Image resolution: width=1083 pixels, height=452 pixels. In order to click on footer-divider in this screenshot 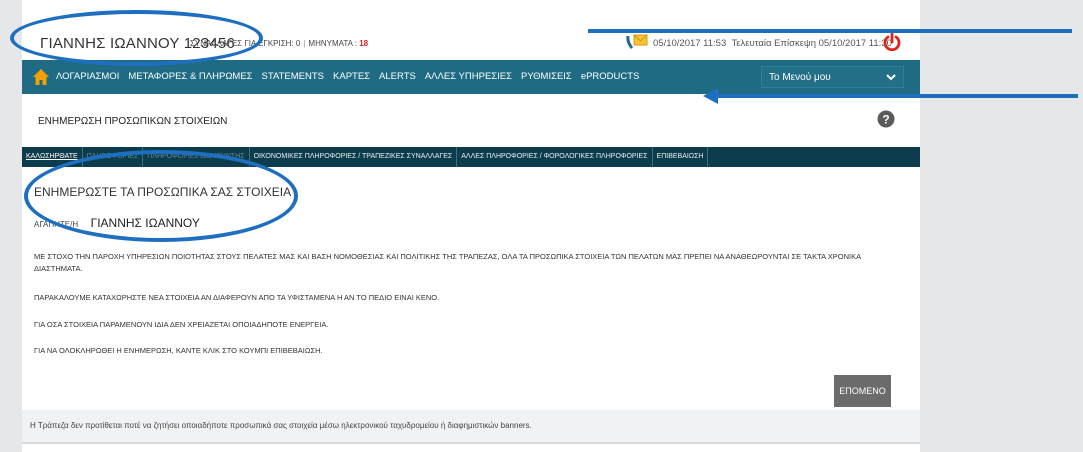, I will do `click(471, 443)`.